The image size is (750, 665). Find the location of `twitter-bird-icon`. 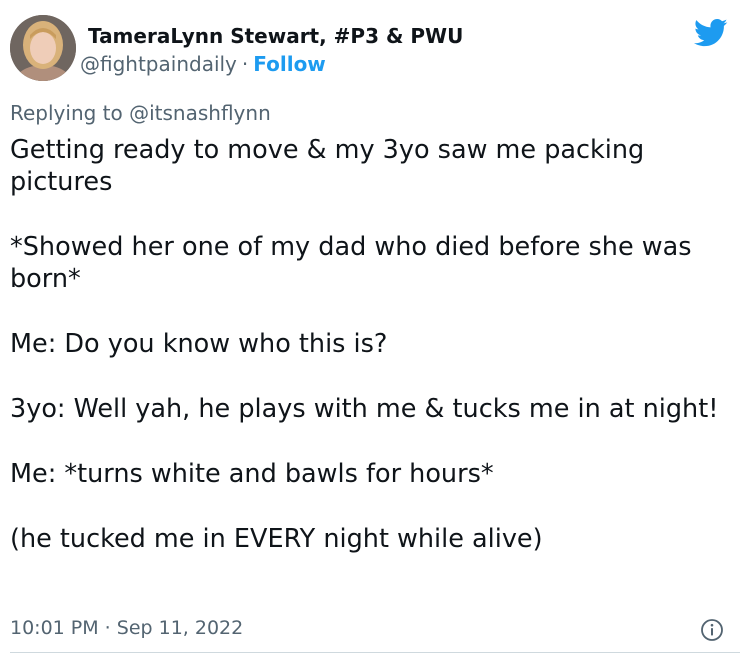

twitter-bird-icon is located at coordinates (711, 33).